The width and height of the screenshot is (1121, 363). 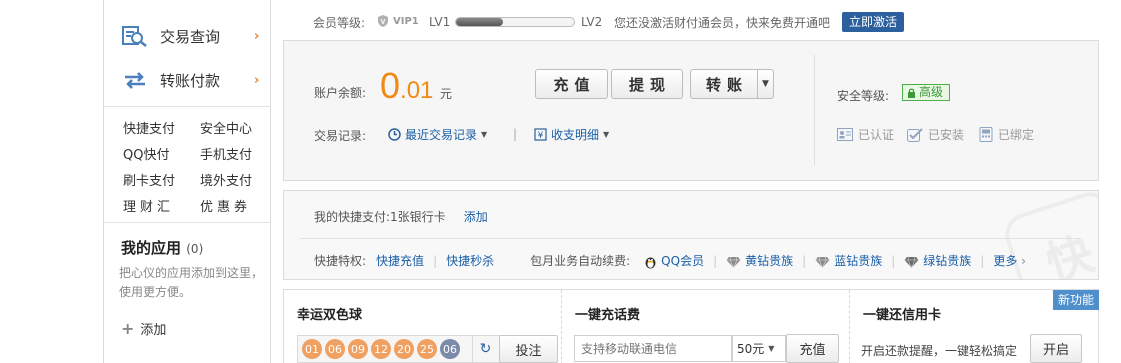 I want to click on add-bank-card-link: 添加, so click(x=476, y=216).